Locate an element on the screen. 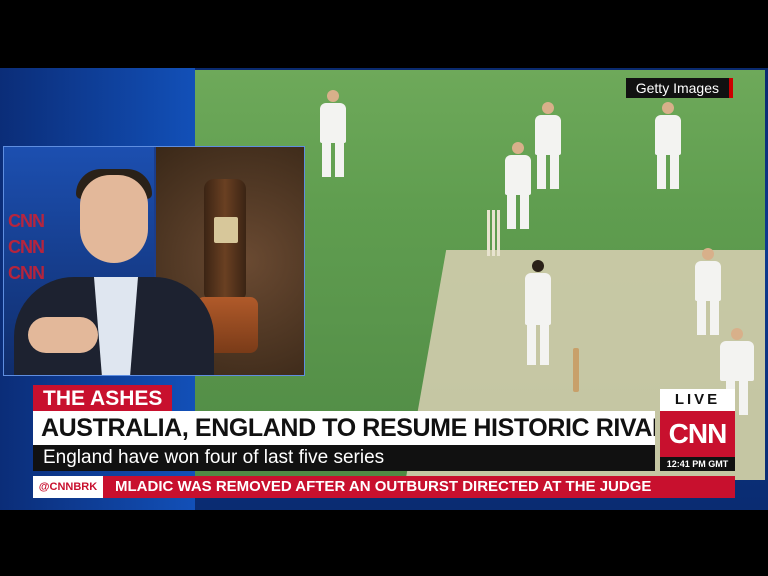 The width and height of the screenshot is (768, 576). bowler-figure is located at coordinates (538, 312).